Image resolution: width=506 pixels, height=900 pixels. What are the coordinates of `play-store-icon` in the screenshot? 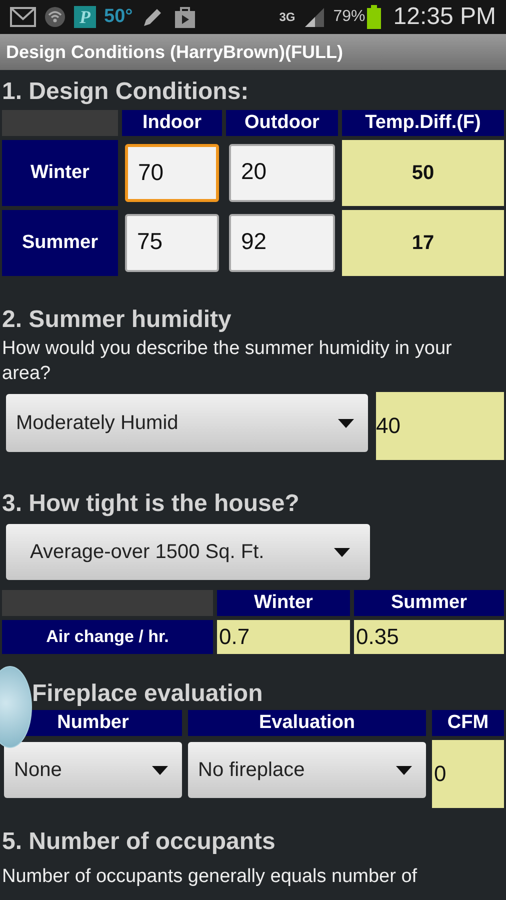 It's located at (184, 17).